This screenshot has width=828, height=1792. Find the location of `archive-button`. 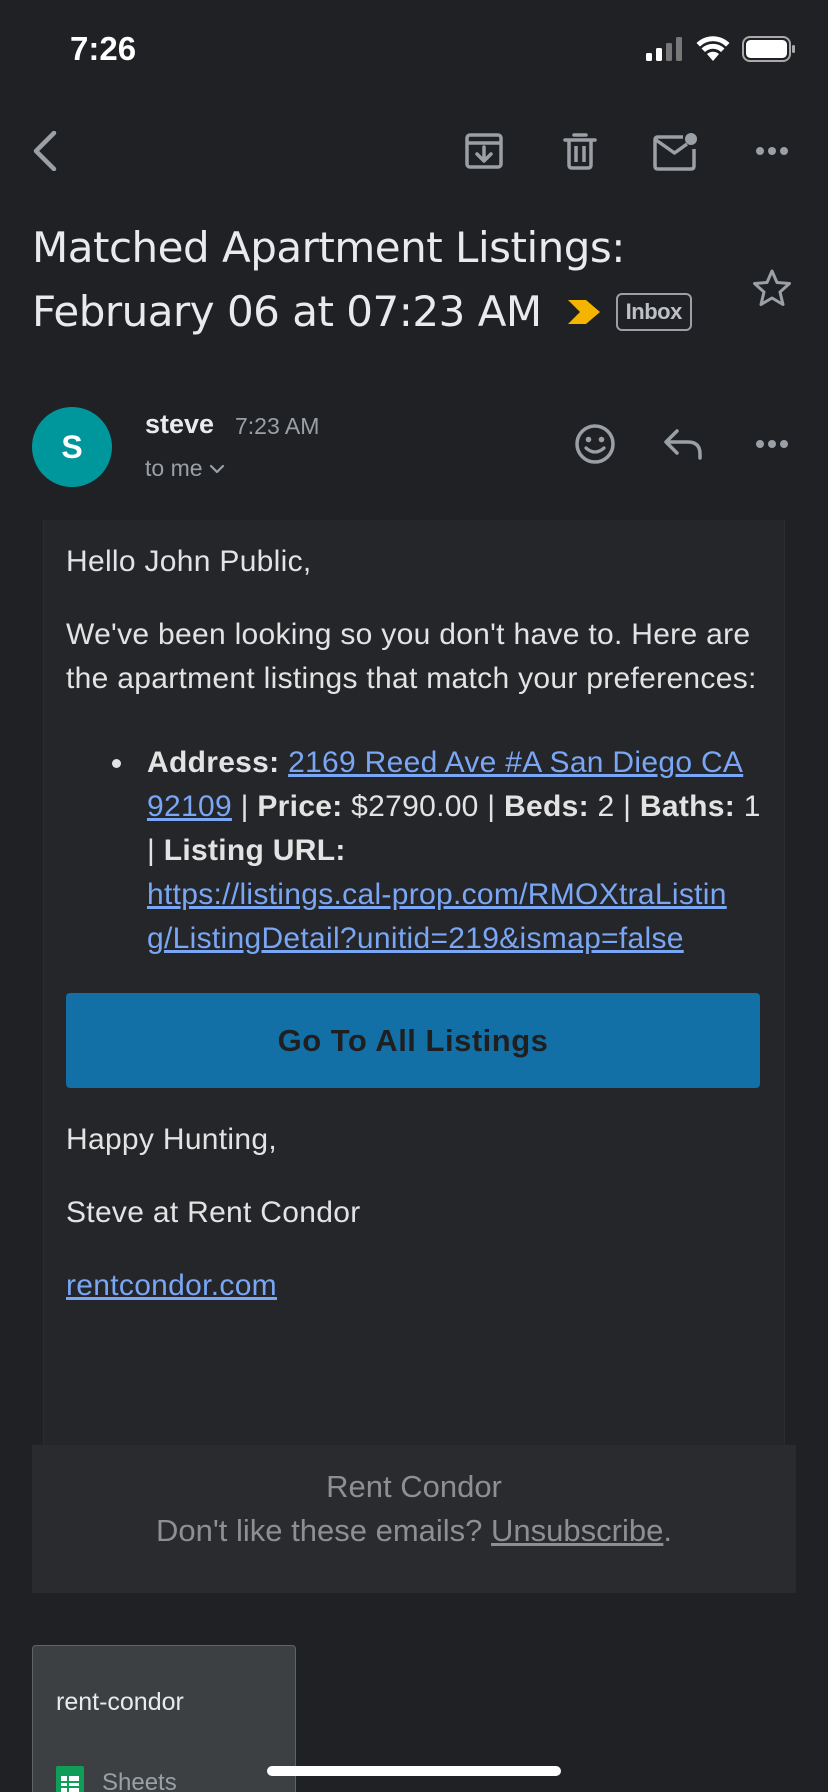

archive-button is located at coordinates (484, 151).